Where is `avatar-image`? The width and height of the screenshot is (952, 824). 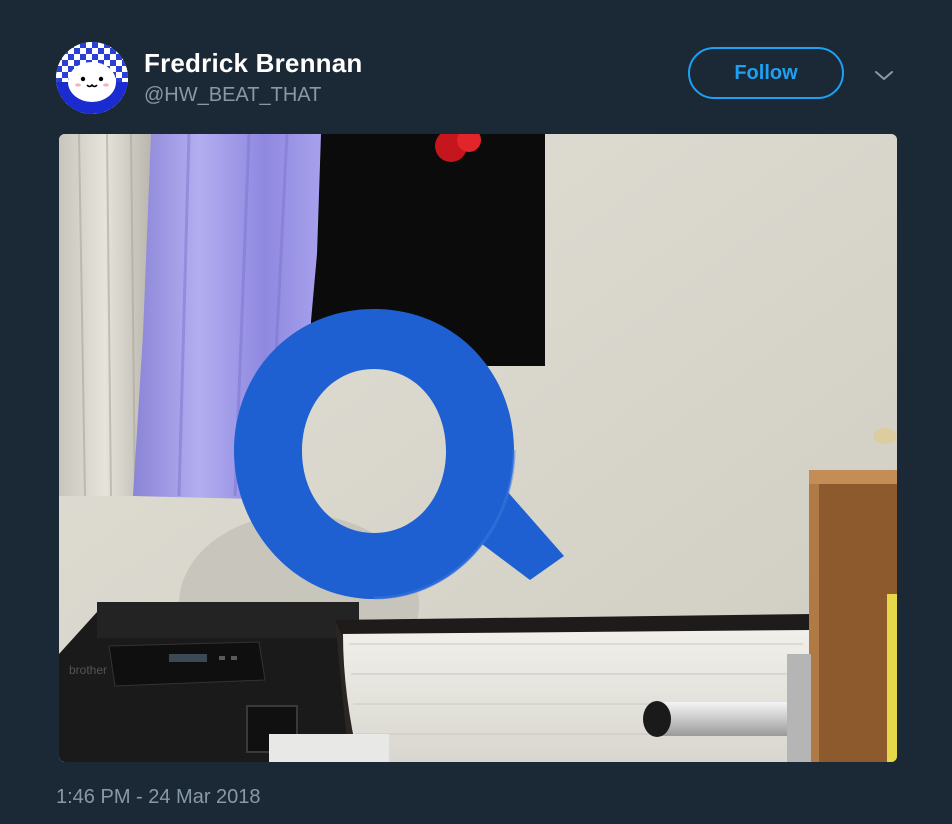 avatar-image is located at coordinates (92, 78).